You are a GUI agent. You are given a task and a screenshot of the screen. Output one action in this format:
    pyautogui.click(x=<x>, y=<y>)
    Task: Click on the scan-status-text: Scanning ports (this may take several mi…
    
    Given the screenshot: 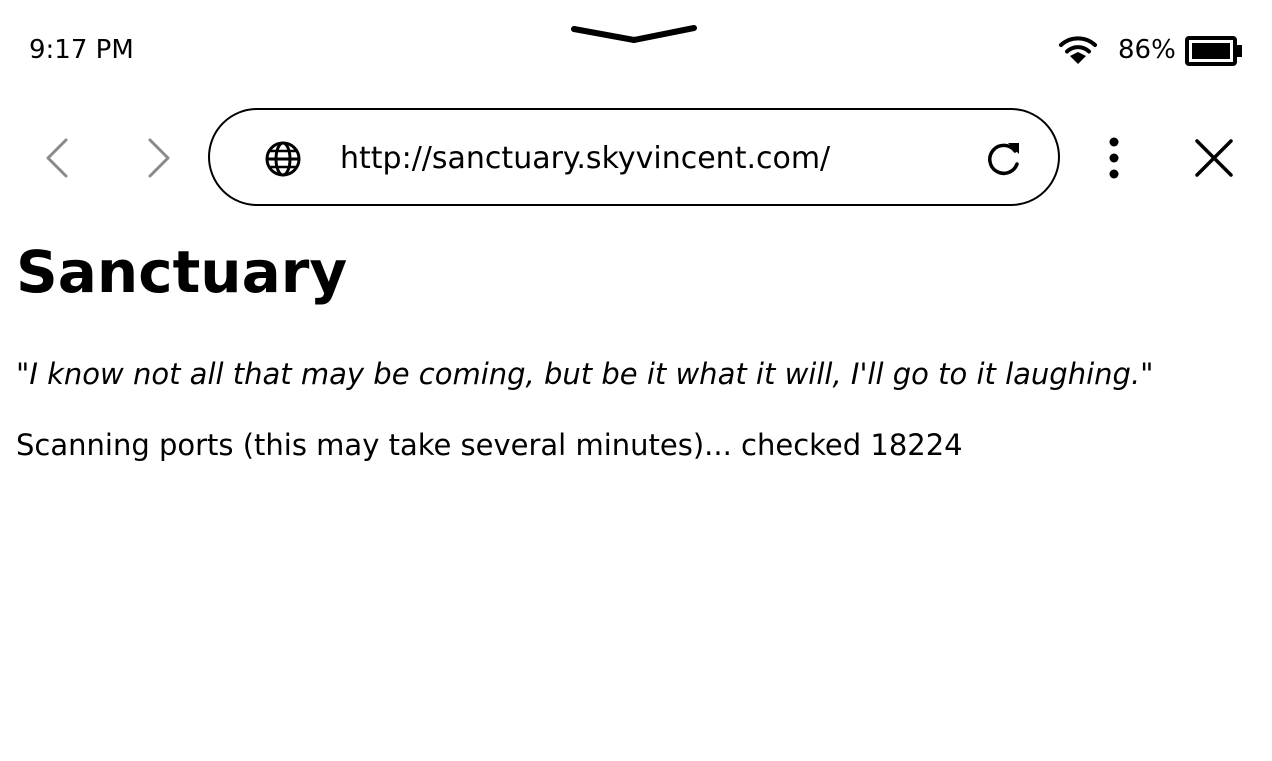 What is the action you would take?
    pyautogui.click(x=489, y=445)
    